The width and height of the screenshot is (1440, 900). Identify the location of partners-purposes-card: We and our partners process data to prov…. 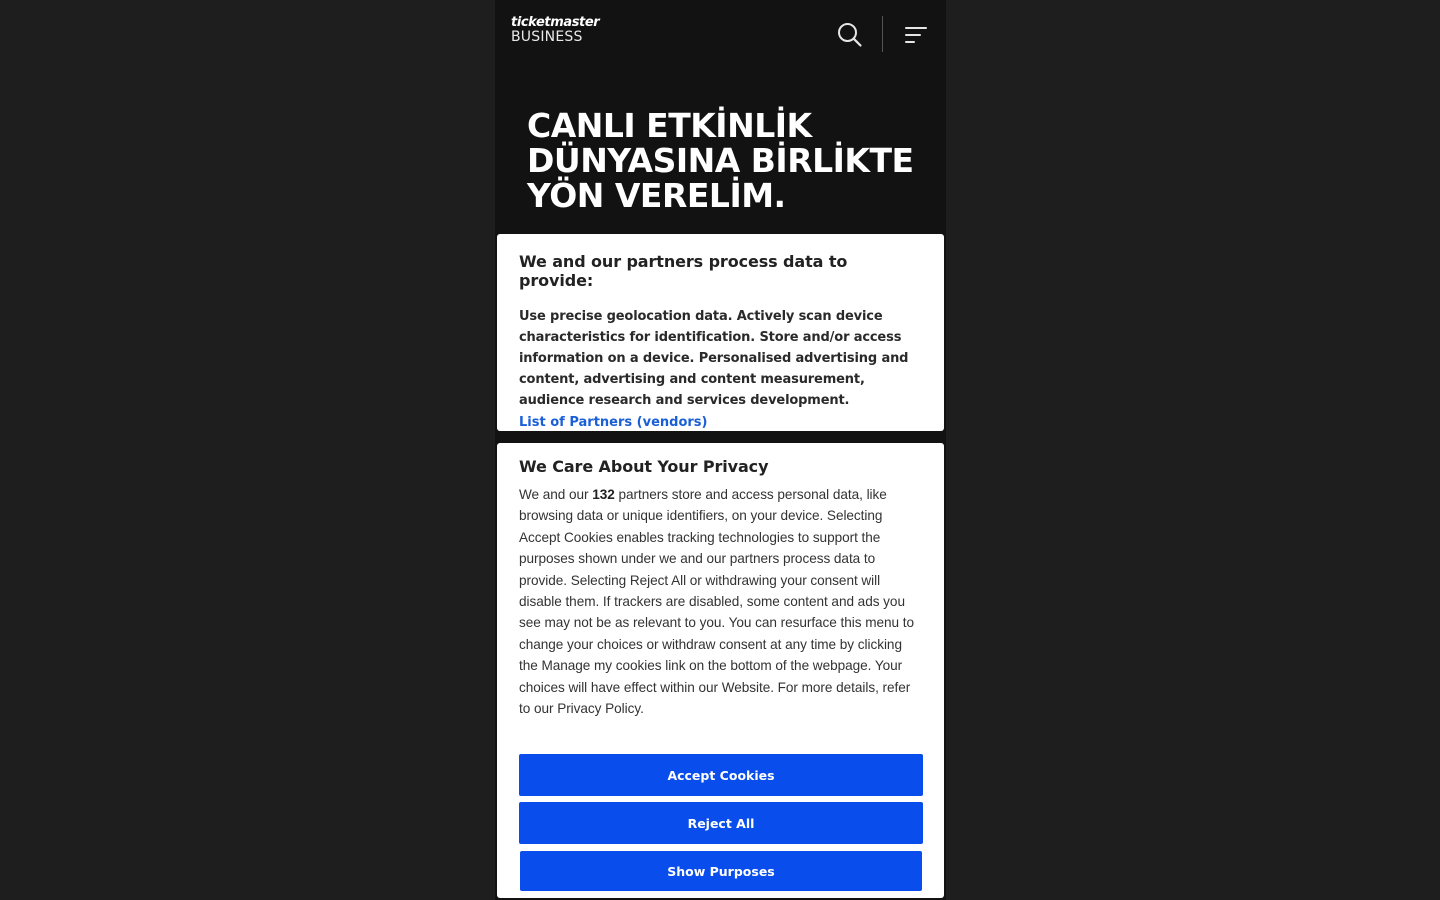
(720, 332).